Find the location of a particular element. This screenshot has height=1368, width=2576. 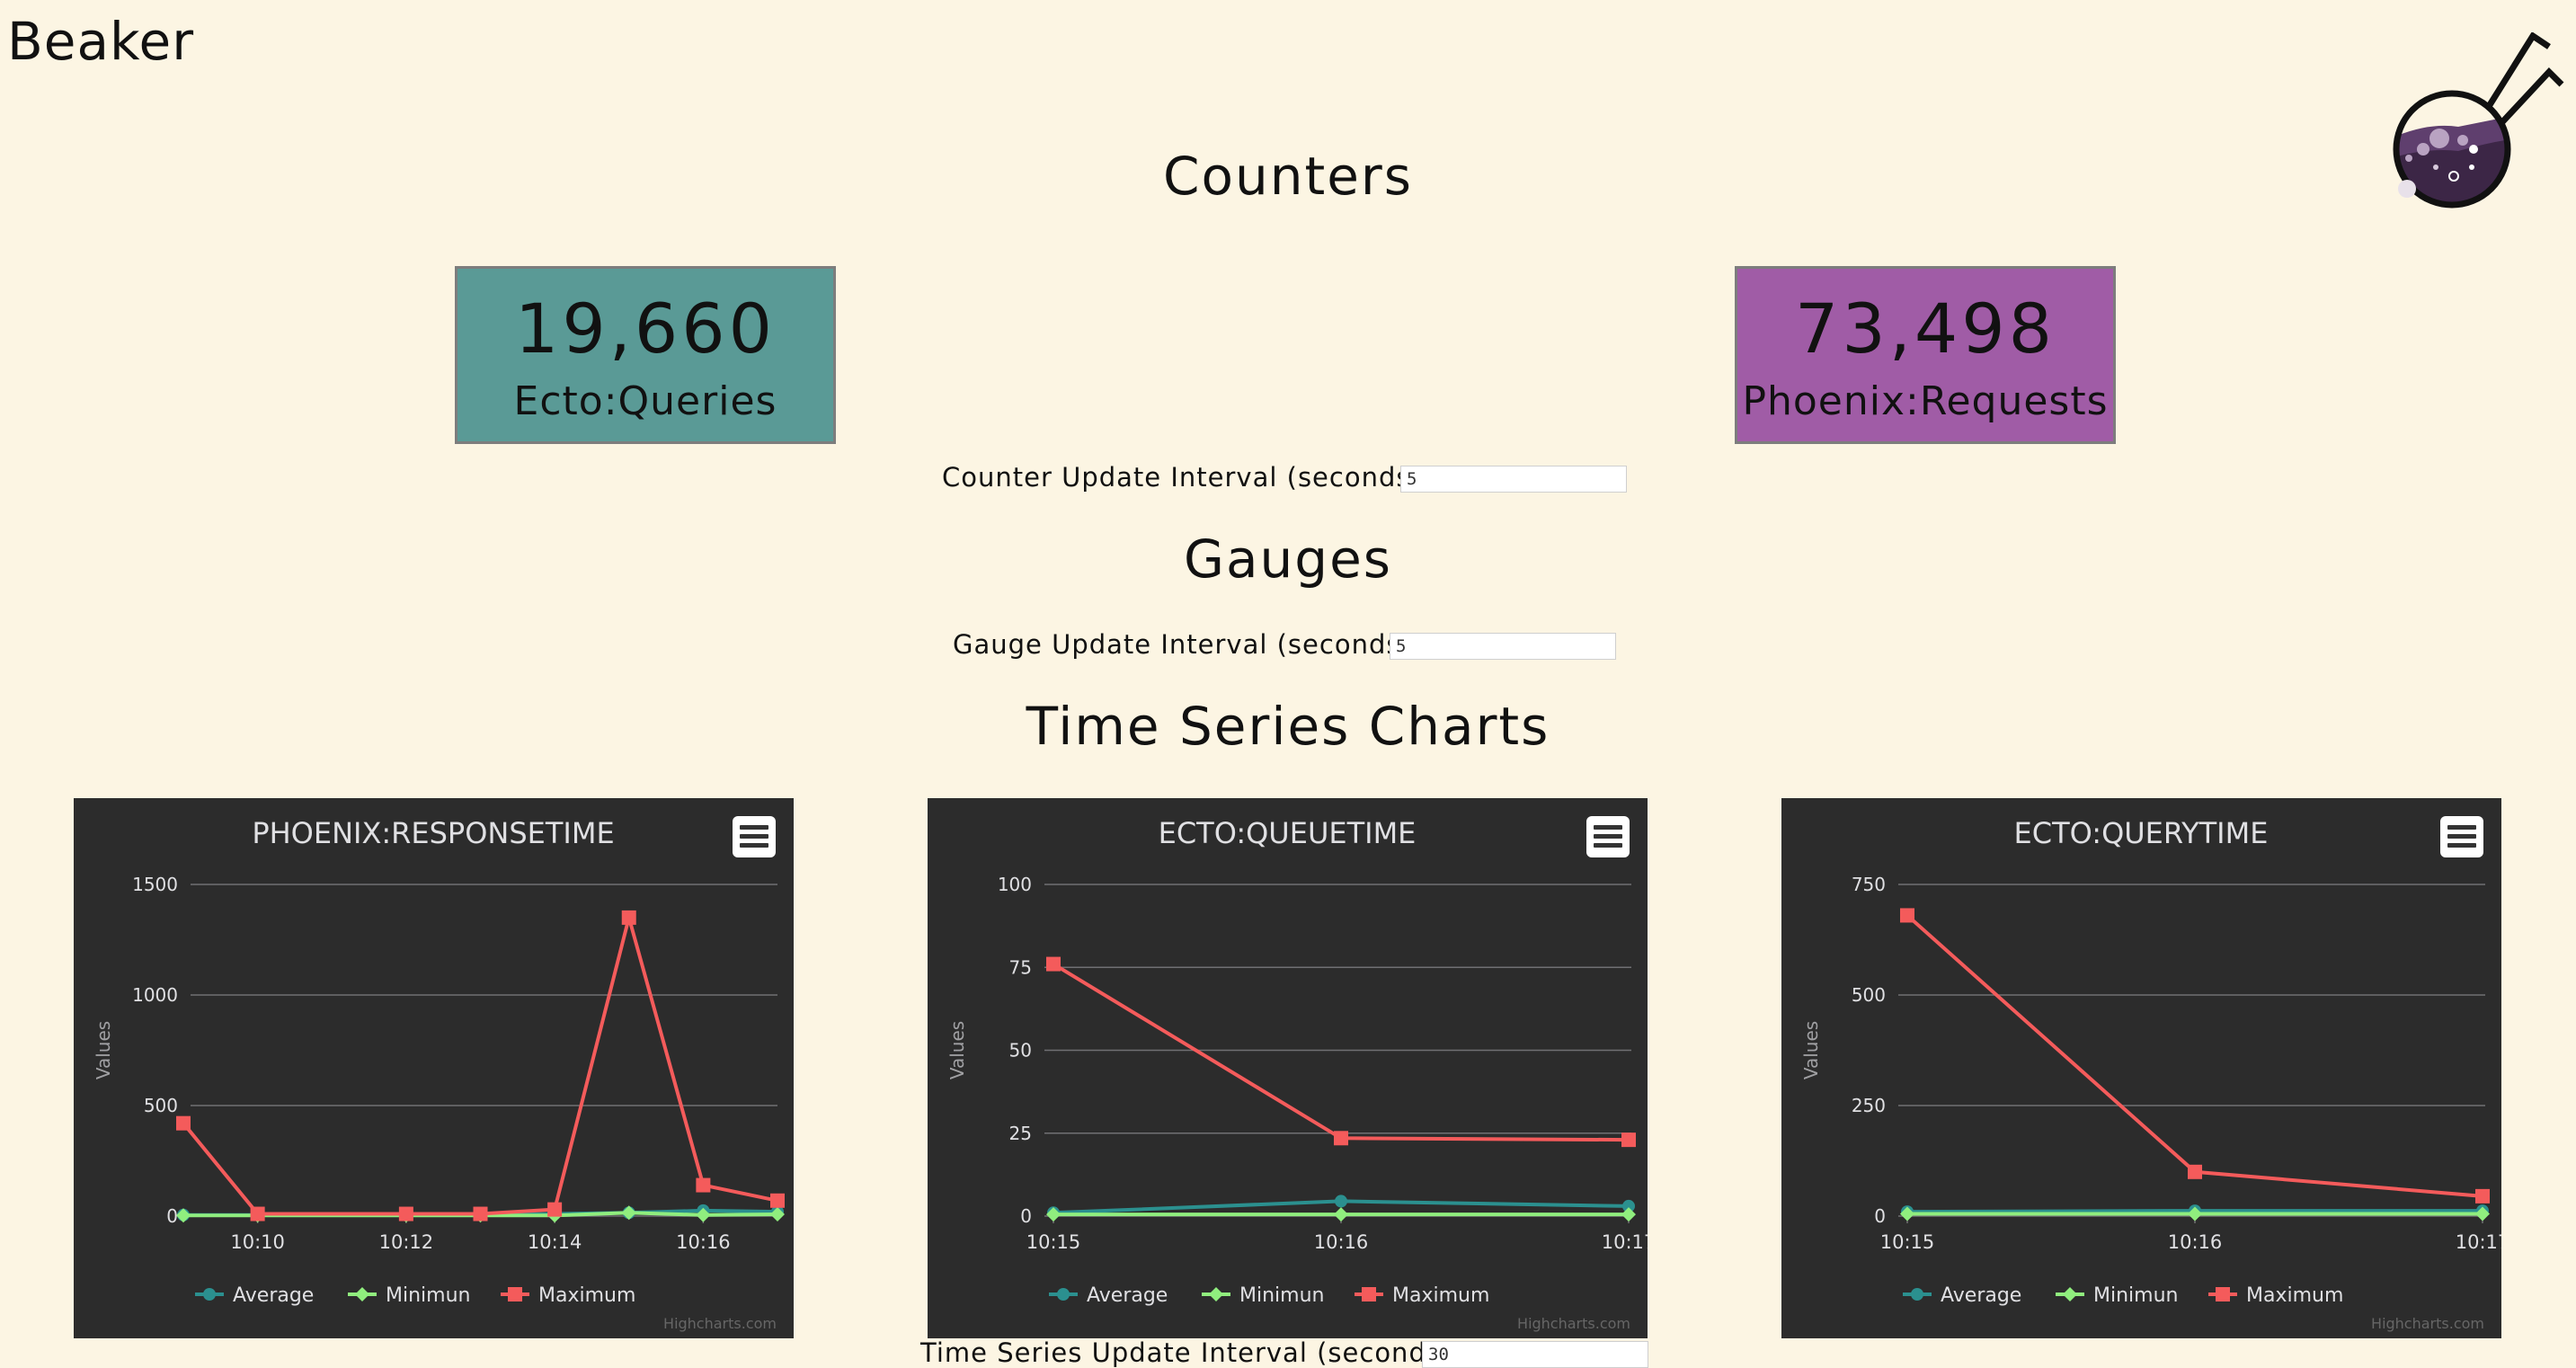

x-tick-label: 10:14 is located at coordinates (555, 1242).